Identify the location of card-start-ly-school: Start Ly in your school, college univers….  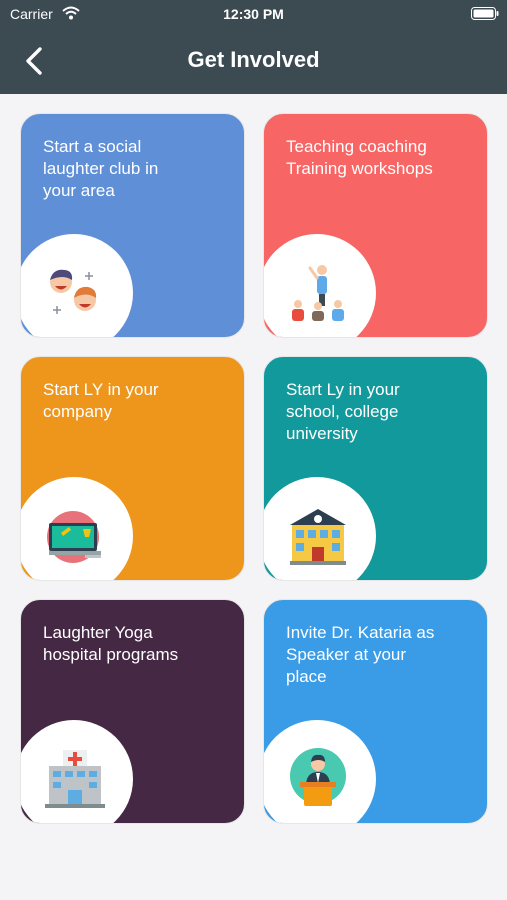
(375, 468).